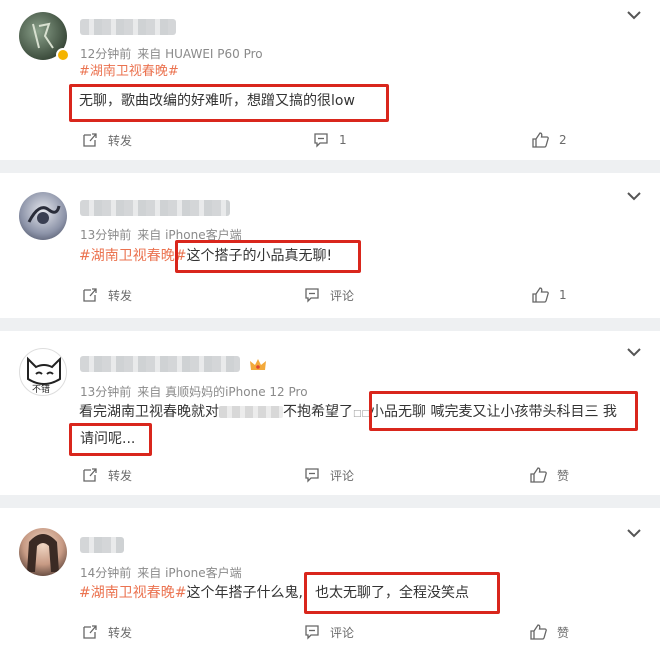 Image resolution: width=660 pixels, height=647 pixels. I want to click on like-button: 2, so click(549, 140).